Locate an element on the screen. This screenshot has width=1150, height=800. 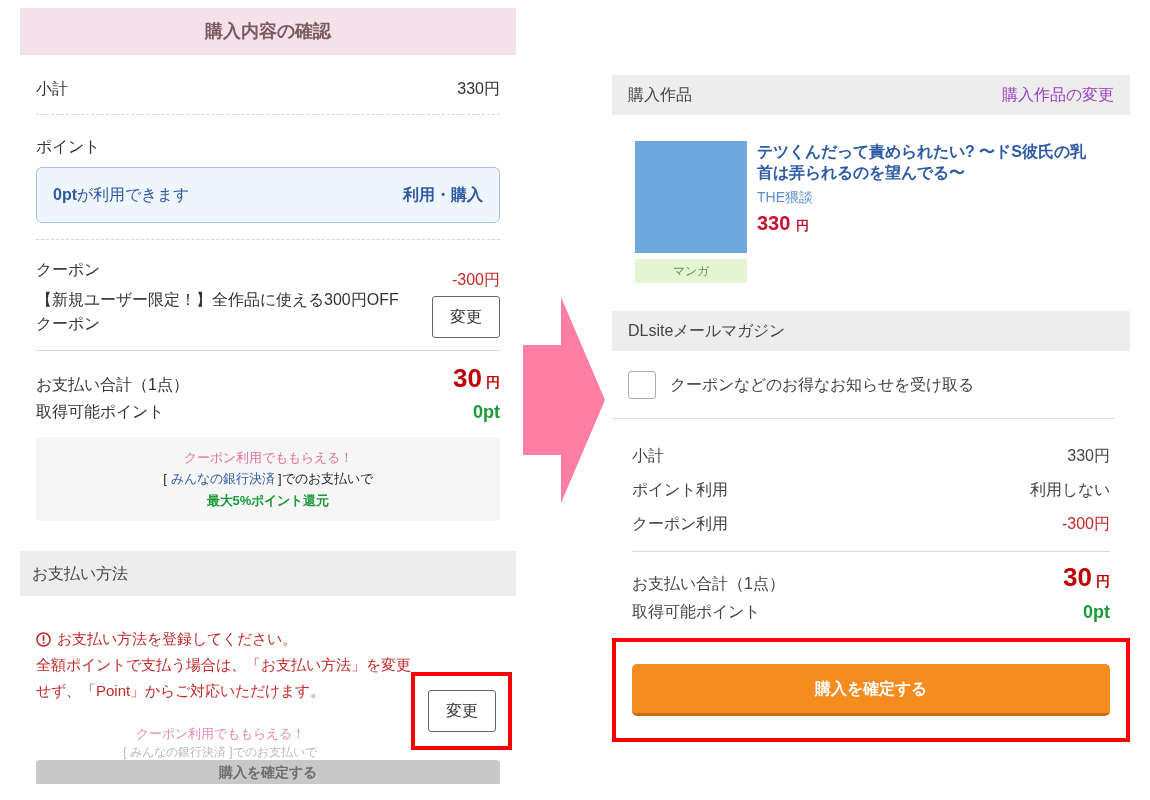
points-use-link: 利用・購入 is located at coordinates (443, 195).